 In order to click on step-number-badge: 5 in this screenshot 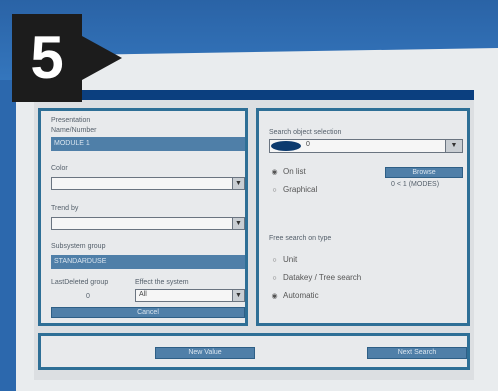, I will do `click(47, 58)`.